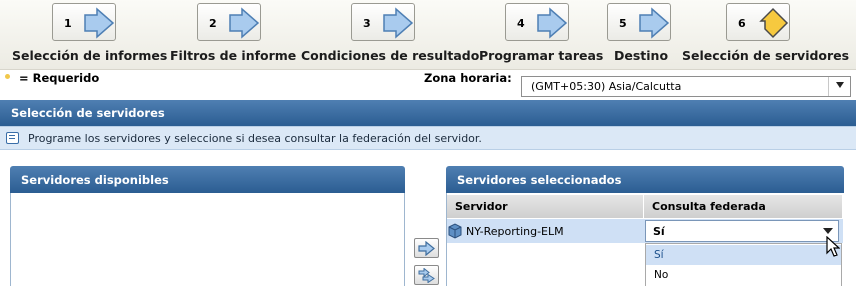 The width and height of the screenshot is (856, 286). Describe the element at coordinates (758, 22) in the screenshot. I see `step-6-box: 6` at that location.